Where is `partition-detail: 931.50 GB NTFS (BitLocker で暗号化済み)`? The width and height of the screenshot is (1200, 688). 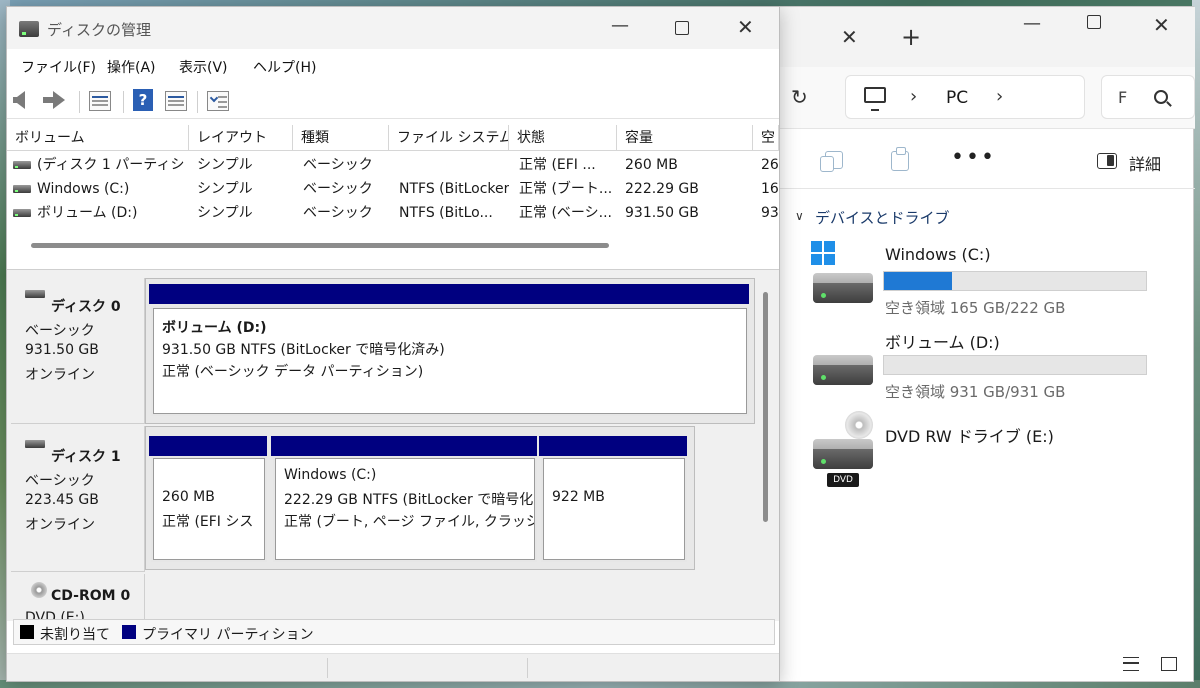 partition-detail: 931.50 GB NTFS (BitLocker で暗号化済み) is located at coordinates (303, 350).